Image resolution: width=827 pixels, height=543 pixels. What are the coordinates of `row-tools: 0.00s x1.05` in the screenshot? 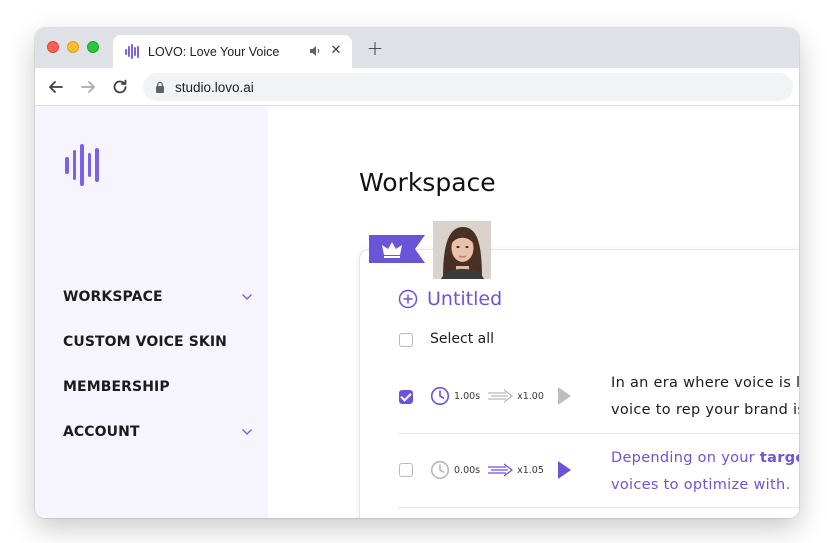 It's located at (501, 470).